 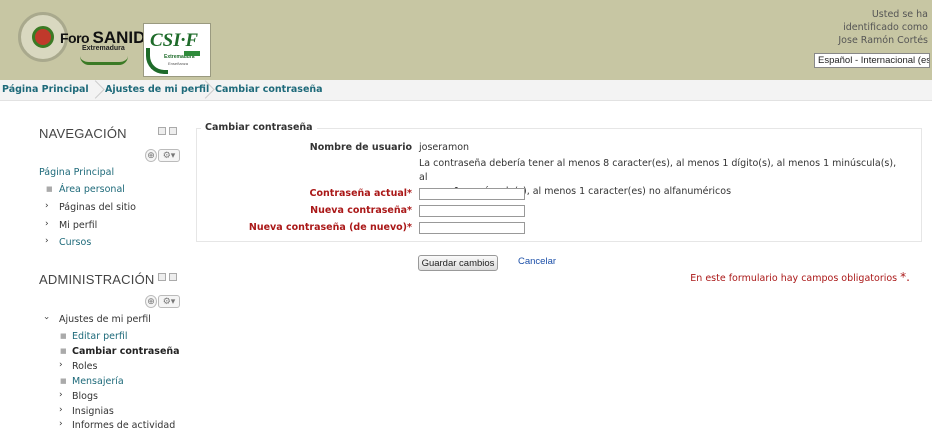 I want to click on repeat-password-label: Nueva contraseña (de nuevo)*, so click(x=330, y=227).